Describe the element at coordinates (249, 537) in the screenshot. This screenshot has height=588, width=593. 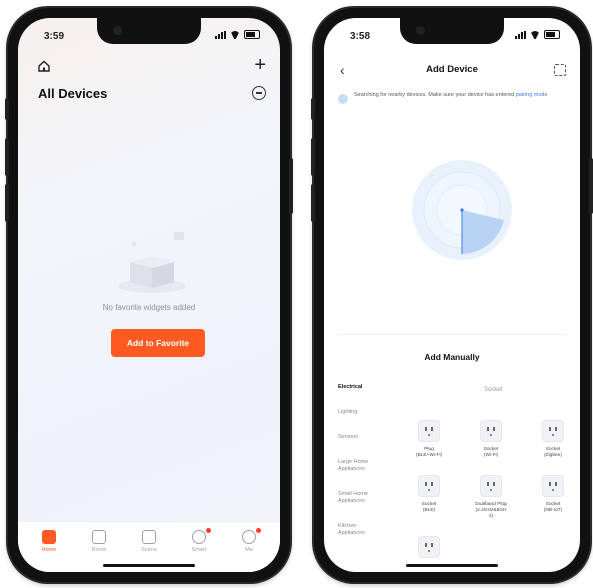
I see `me-tab-icon` at that location.